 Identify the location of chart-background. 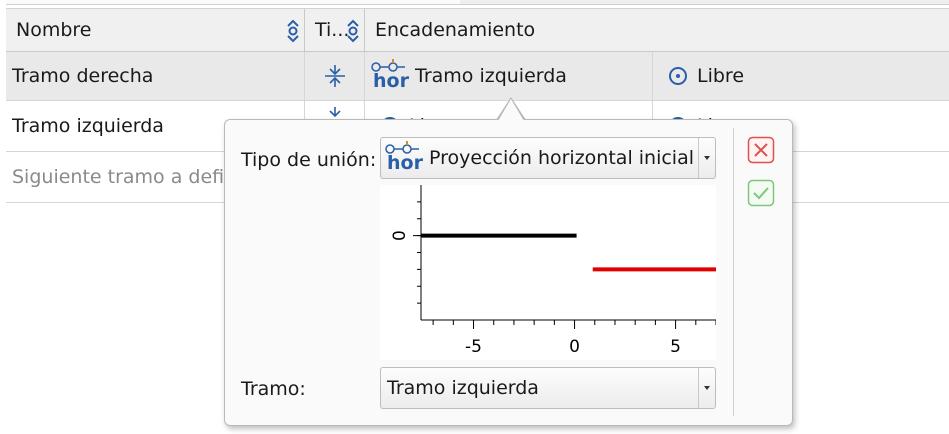
(548, 272).